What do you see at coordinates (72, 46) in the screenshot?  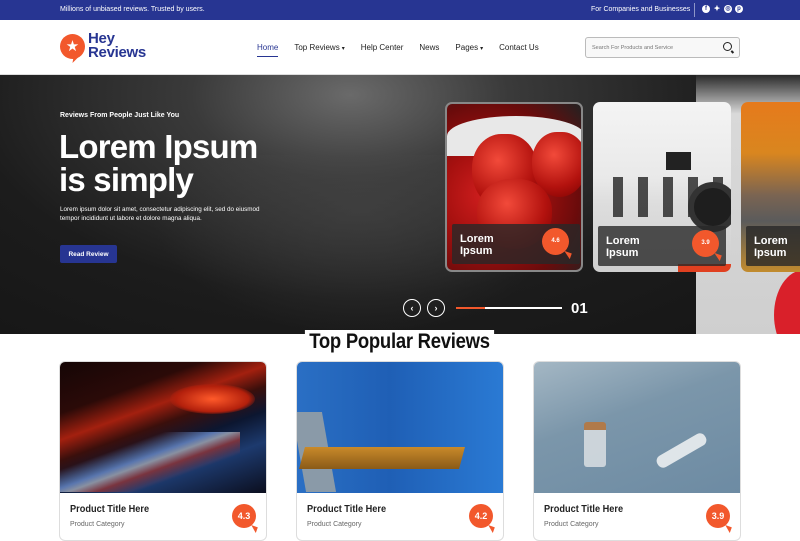 I see `star-bubble-icon: ★` at bounding box center [72, 46].